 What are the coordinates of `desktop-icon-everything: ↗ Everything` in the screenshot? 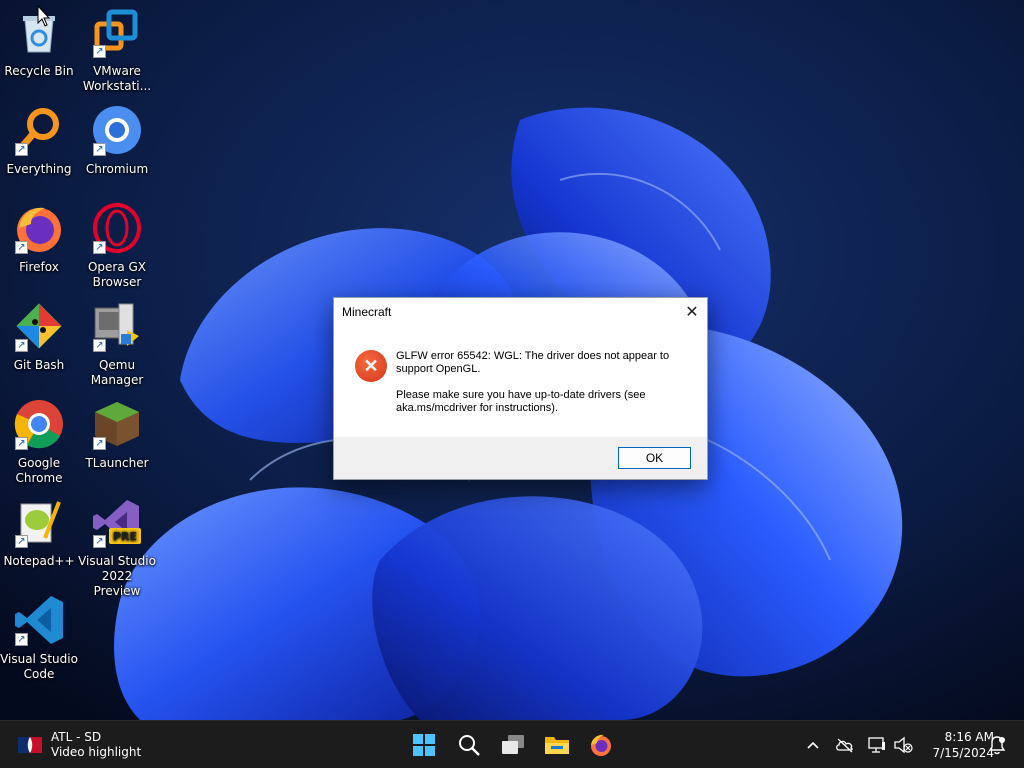 It's located at (39, 148).